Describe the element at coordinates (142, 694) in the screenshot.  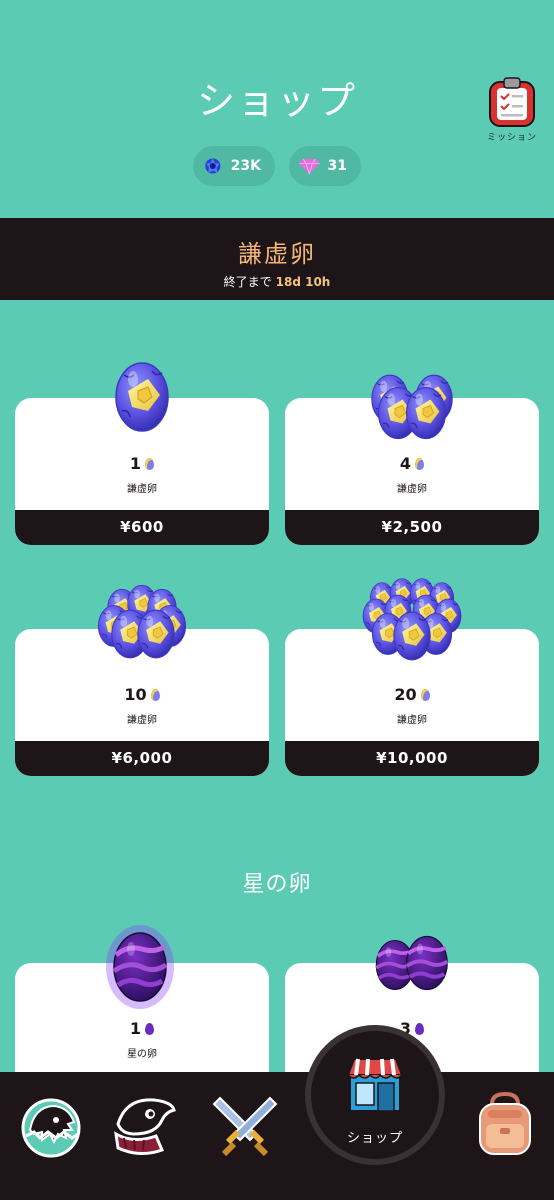
I see `offer-count: 10` at that location.